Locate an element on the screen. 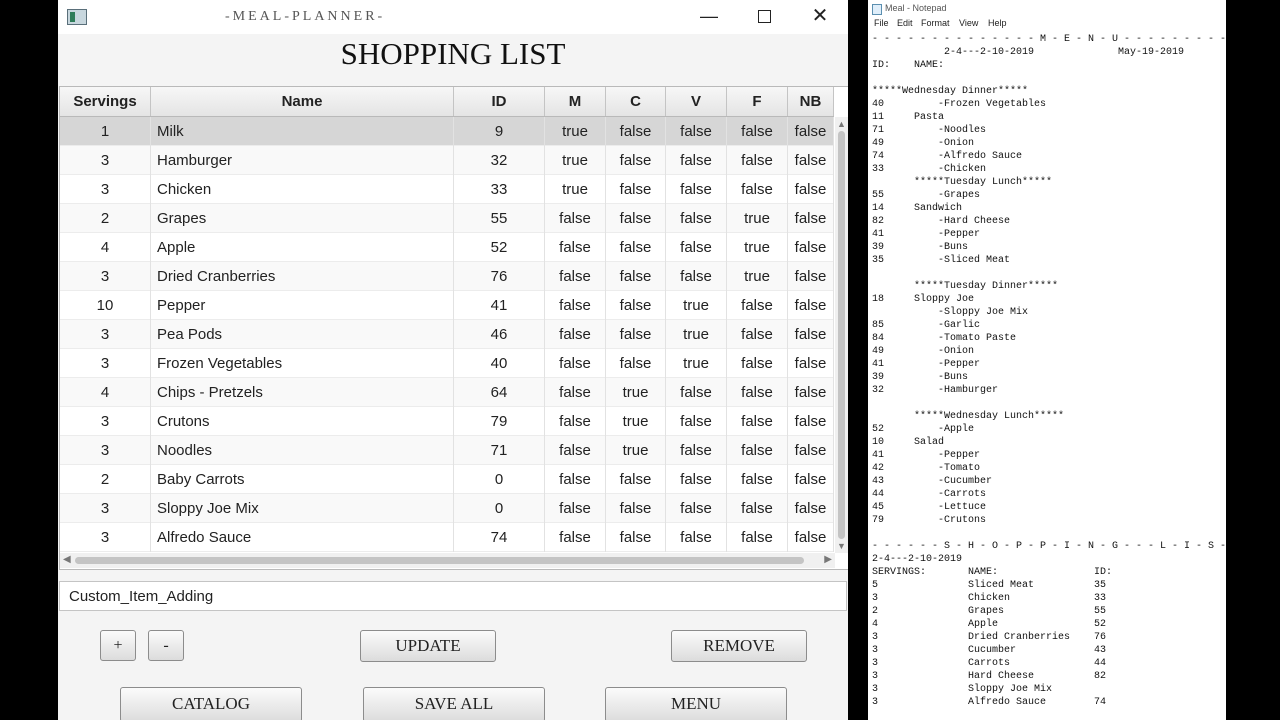 This screenshot has width=1280, height=720. vertical-scroll-thumb is located at coordinates (841, 335).